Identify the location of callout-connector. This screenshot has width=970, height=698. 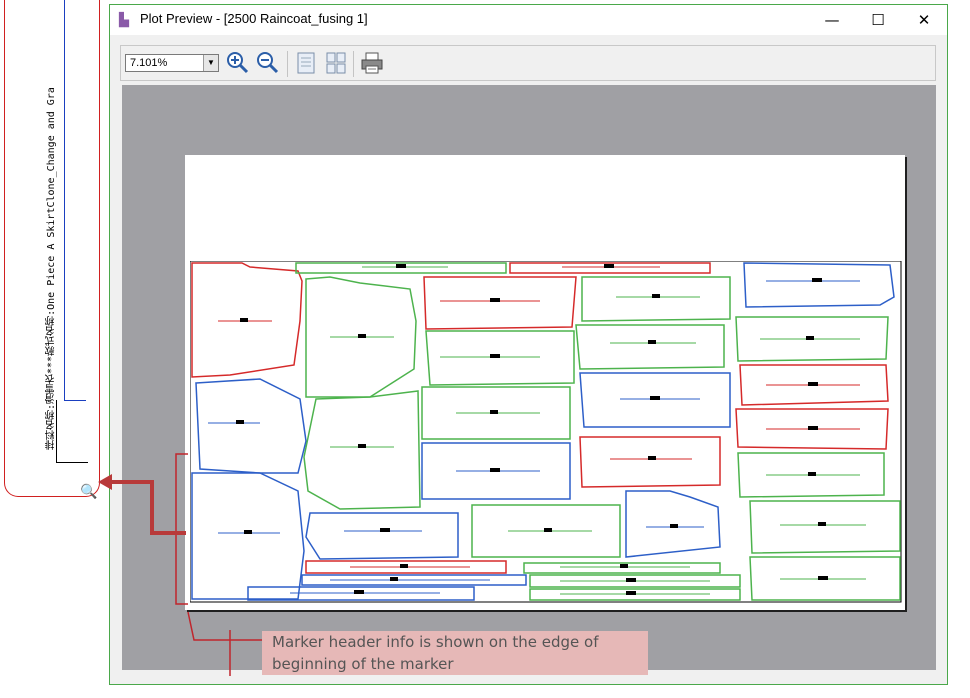
(180, 564).